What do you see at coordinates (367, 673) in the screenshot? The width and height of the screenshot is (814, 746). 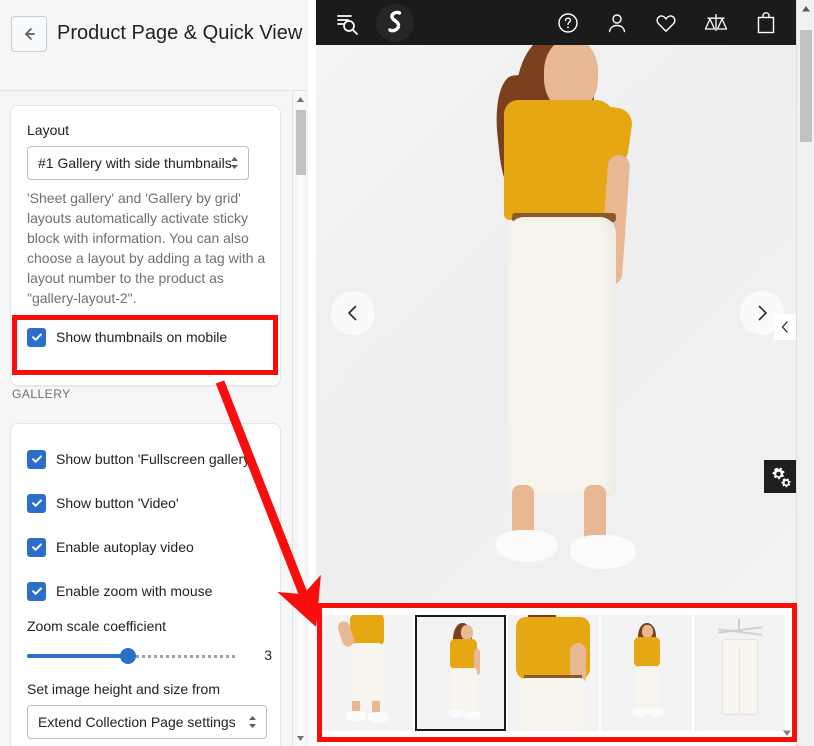 I see `thumb-1-lower-body` at bounding box center [367, 673].